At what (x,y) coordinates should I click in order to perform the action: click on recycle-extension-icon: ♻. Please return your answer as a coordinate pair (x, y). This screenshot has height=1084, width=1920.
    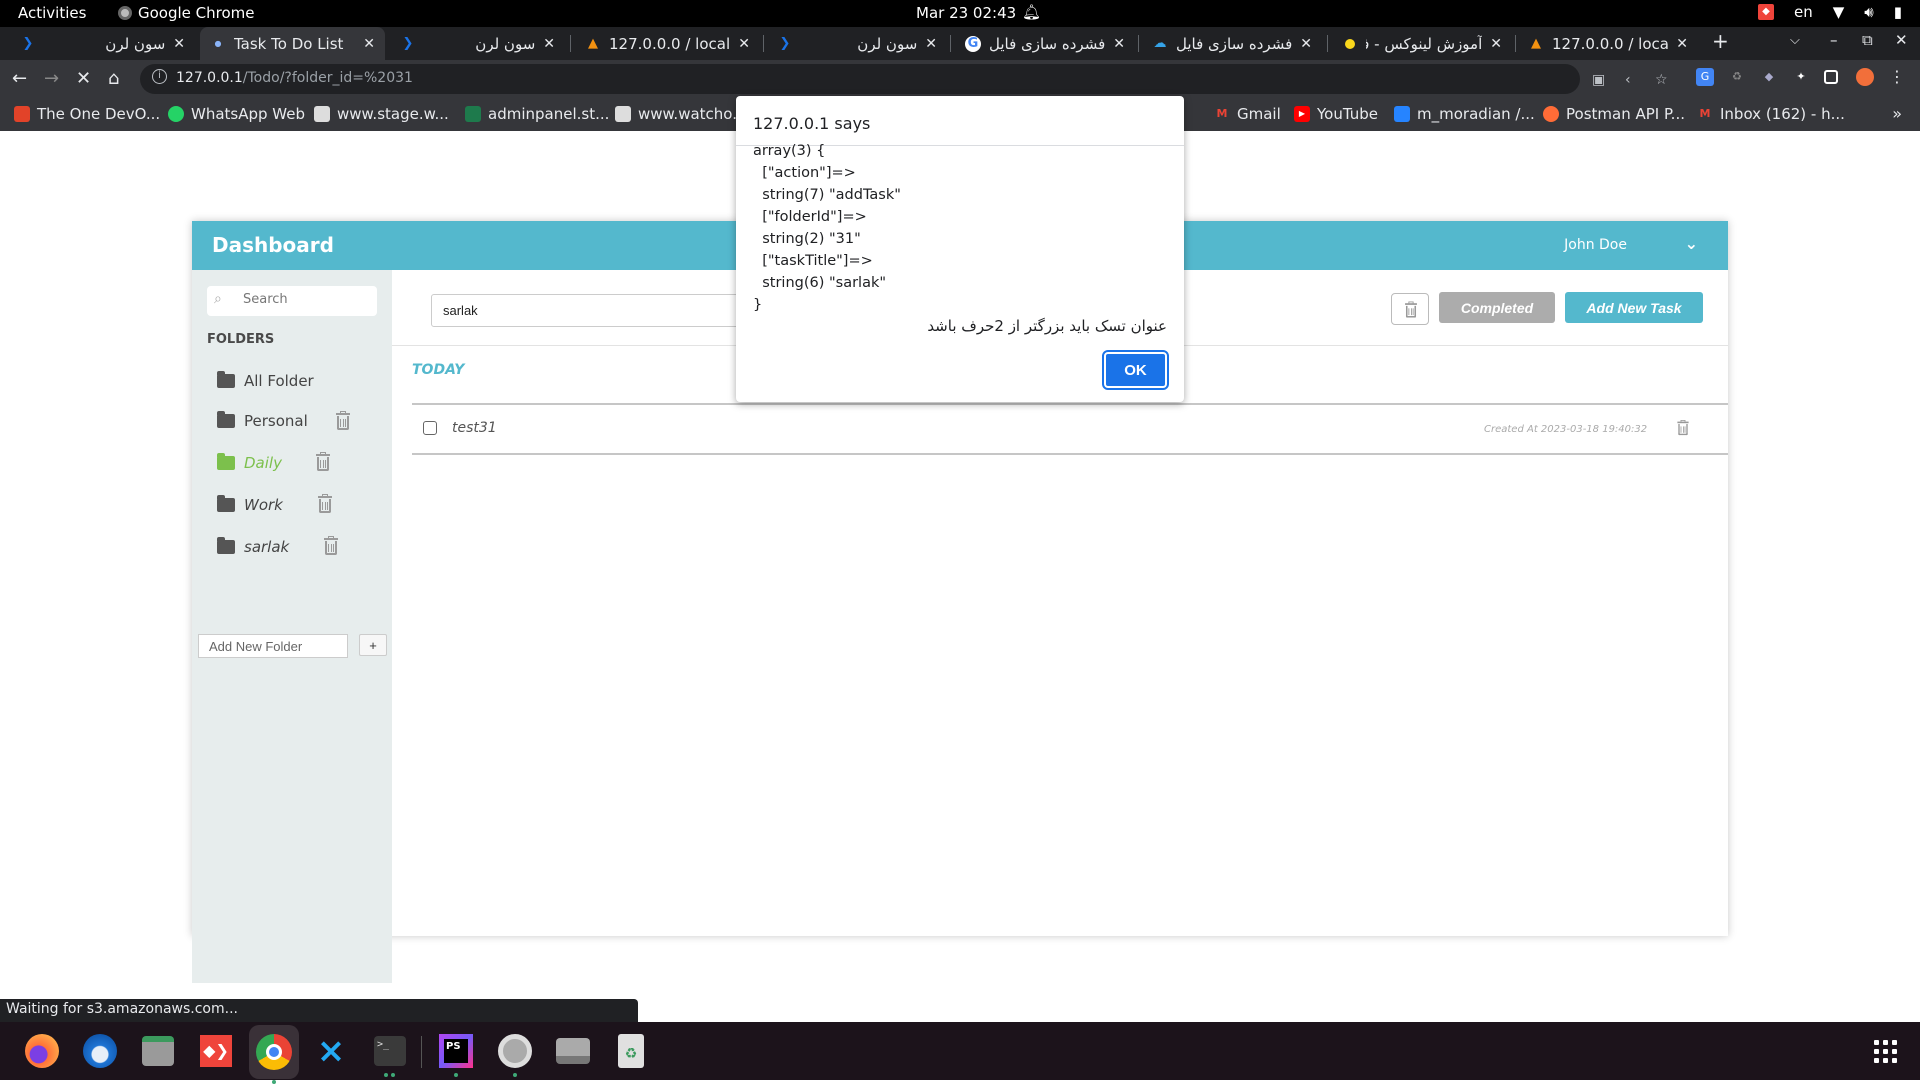
    Looking at the image, I should click on (1737, 77).